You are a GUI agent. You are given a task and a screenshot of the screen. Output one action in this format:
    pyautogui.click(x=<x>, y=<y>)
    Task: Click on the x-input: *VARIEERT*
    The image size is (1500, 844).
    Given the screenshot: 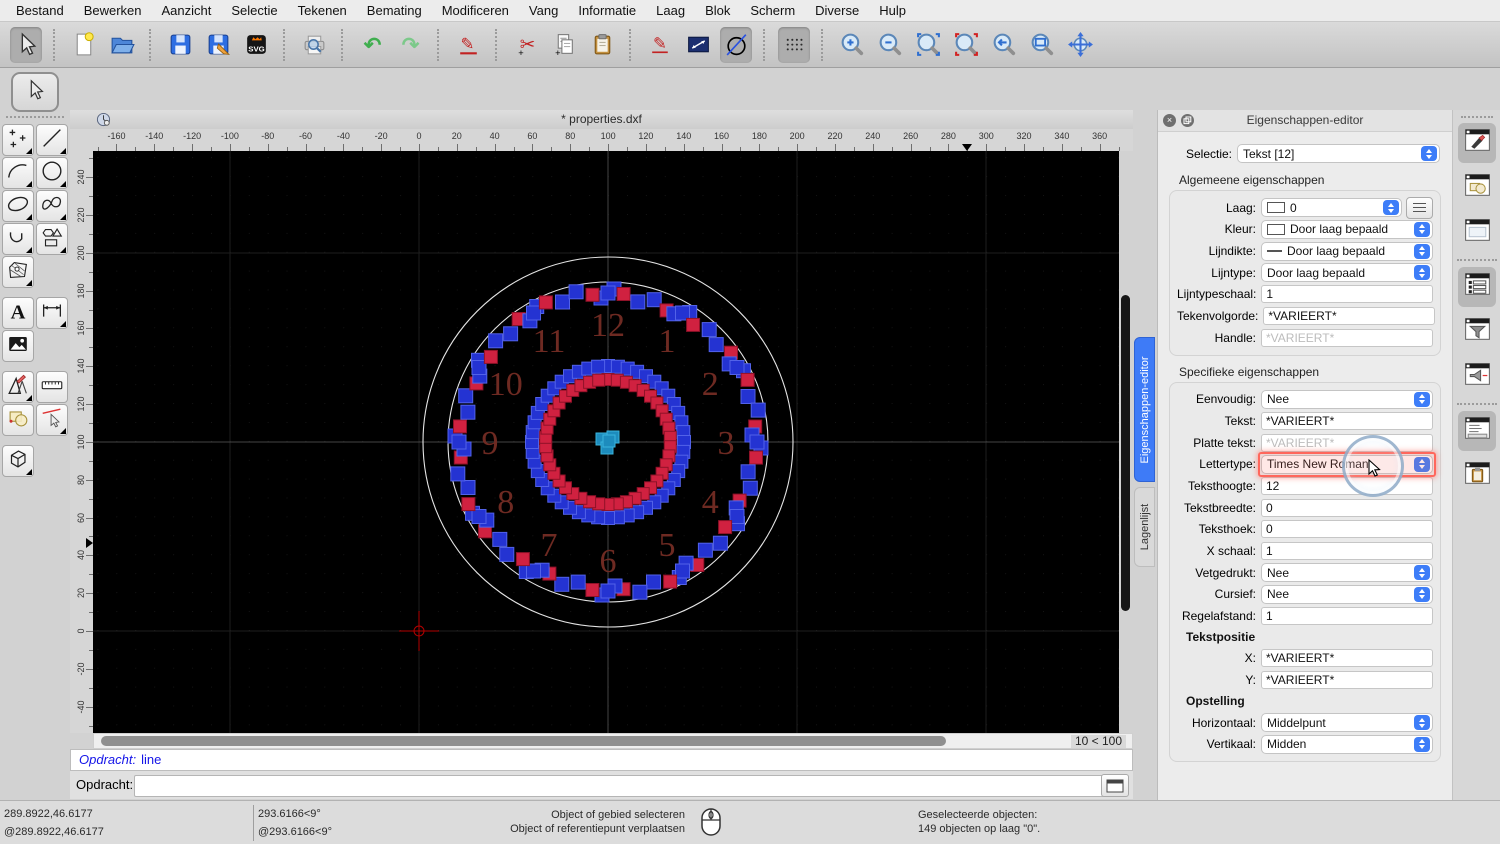 What is the action you would take?
    pyautogui.click(x=1347, y=658)
    